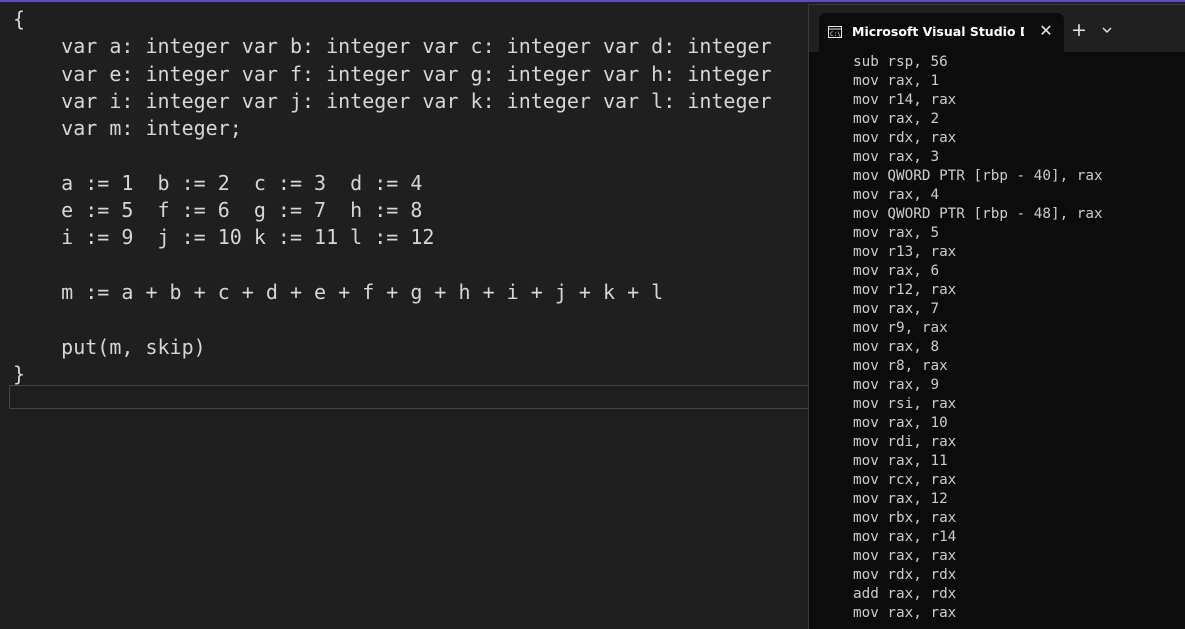 The height and width of the screenshot is (629, 1185). What do you see at coordinates (900, 499) in the screenshot?
I see `console-line: mov rax, 12` at bounding box center [900, 499].